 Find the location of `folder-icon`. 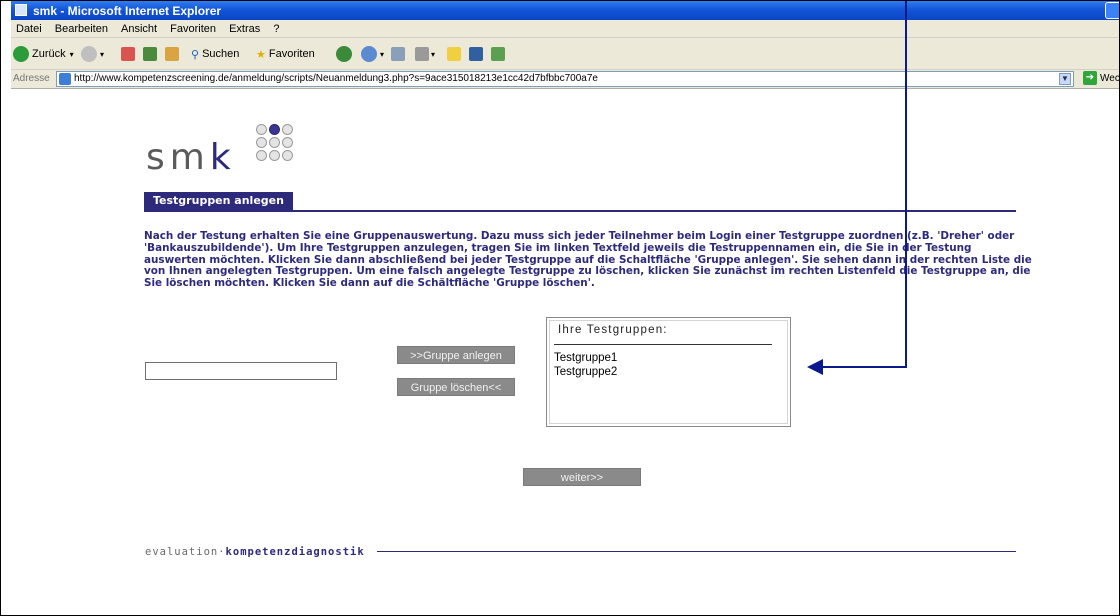

folder-icon is located at coordinates (454, 54).